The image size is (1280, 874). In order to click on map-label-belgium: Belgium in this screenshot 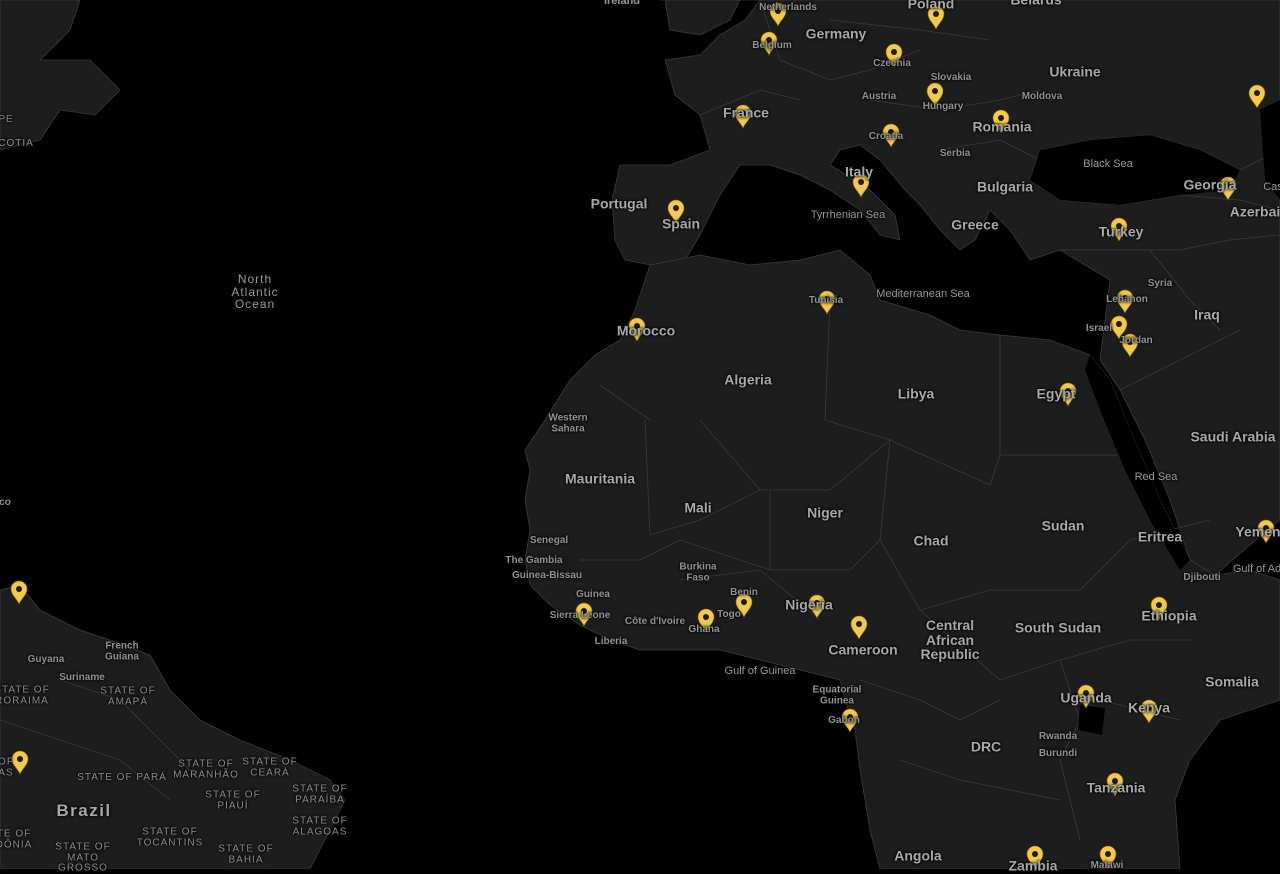, I will do `click(772, 45)`.